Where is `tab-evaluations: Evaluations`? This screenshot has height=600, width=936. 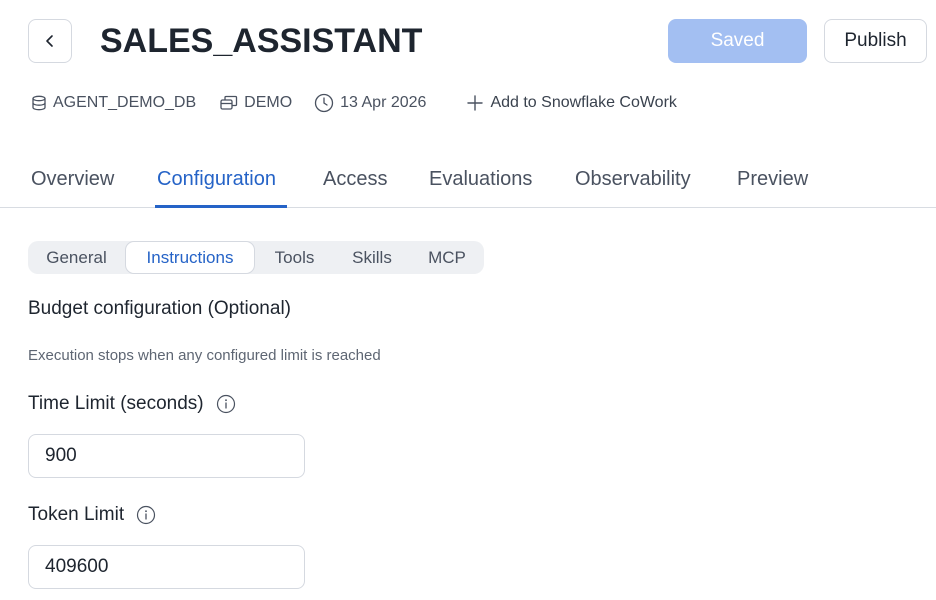
tab-evaluations: Evaluations is located at coordinates (480, 188).